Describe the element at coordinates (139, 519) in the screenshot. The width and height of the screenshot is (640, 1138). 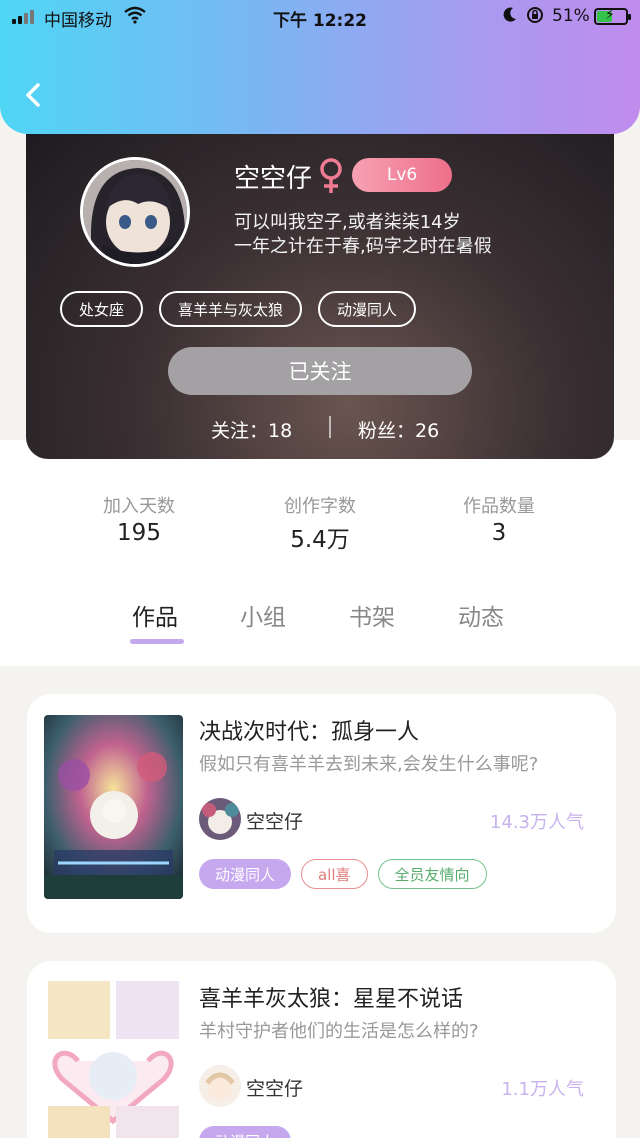
I see `stat-join-days: 加入天数 195` at that location.